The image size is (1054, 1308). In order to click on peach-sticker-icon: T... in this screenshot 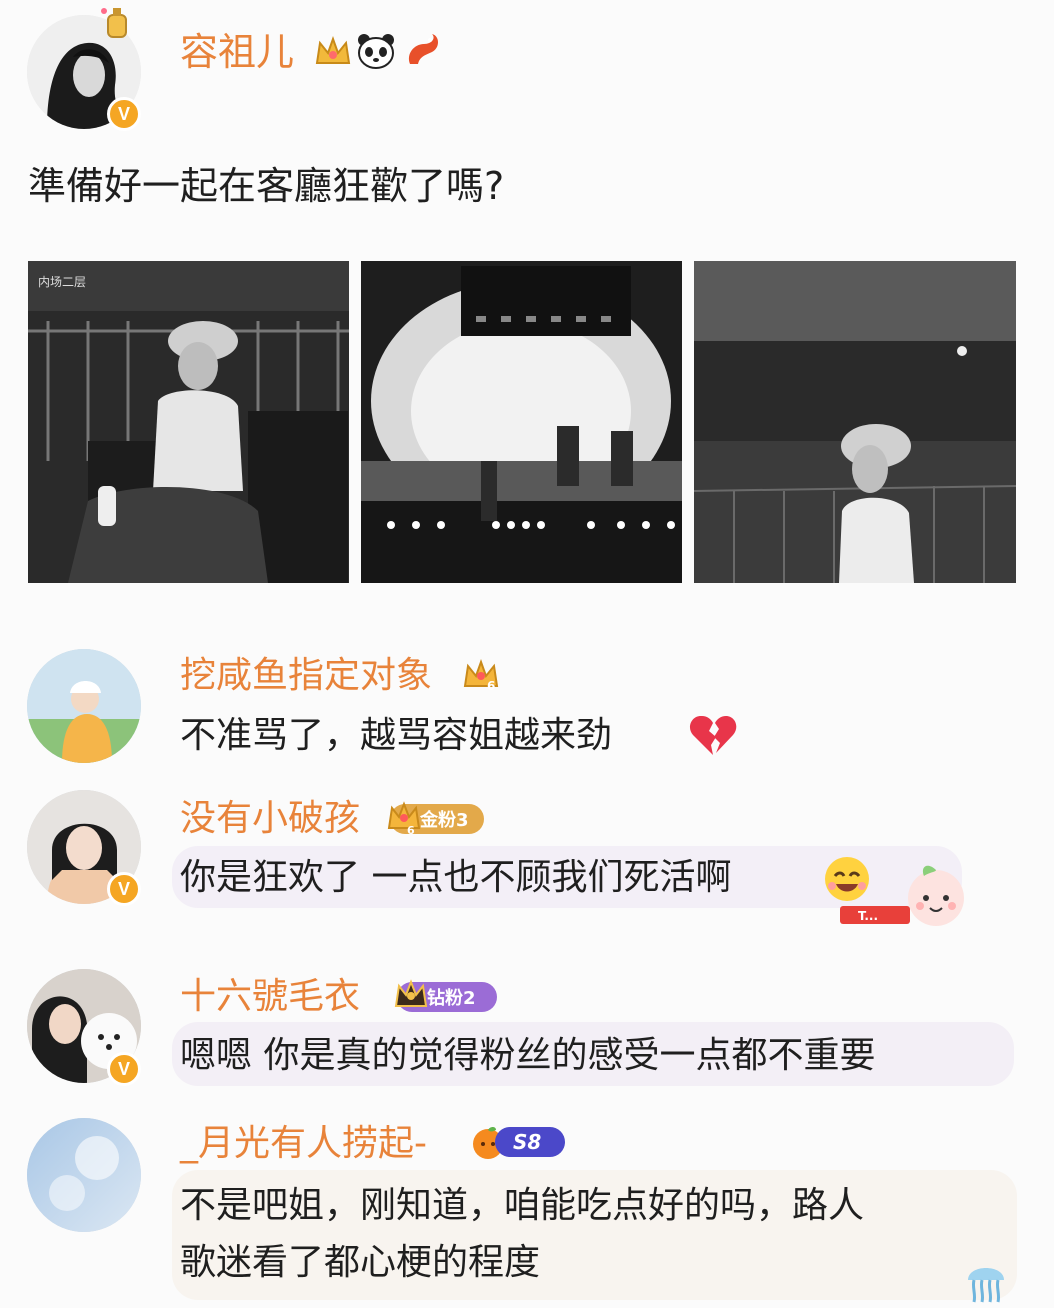, I will do `click(900, 894)`.